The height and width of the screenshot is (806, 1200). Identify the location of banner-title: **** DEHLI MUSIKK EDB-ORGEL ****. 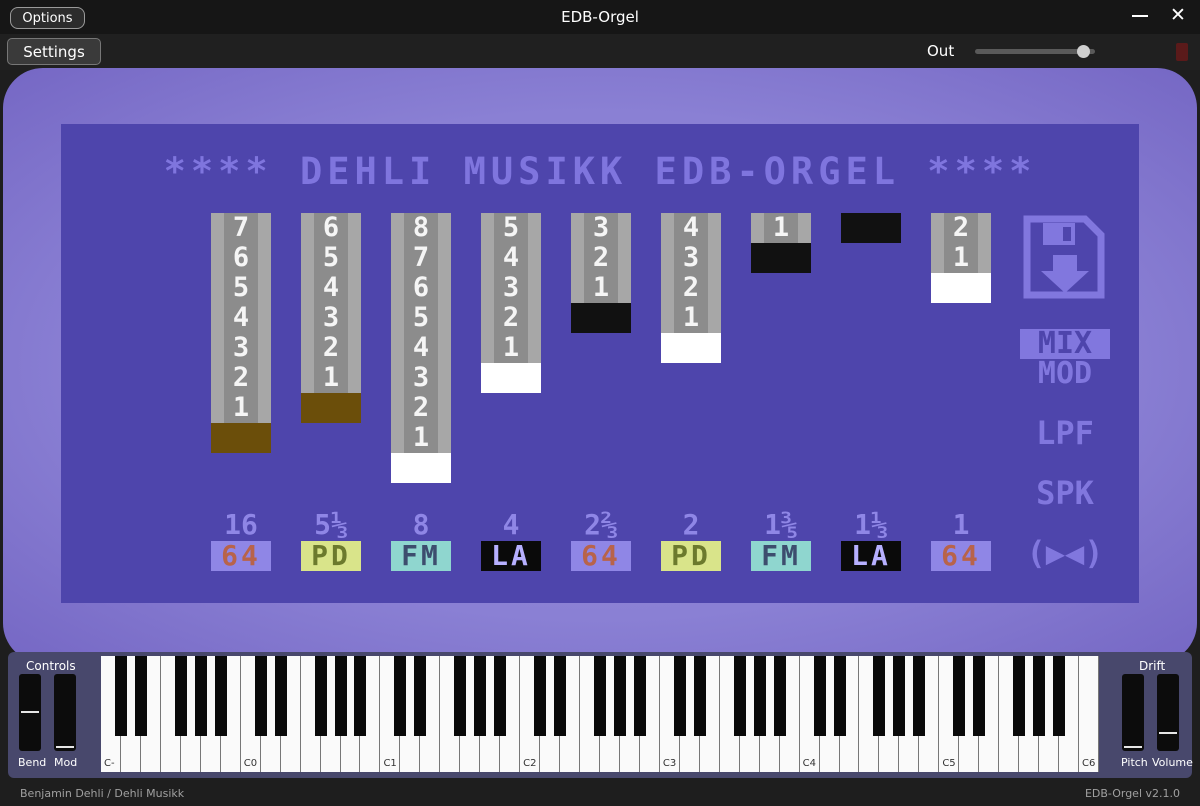
(600, 171).